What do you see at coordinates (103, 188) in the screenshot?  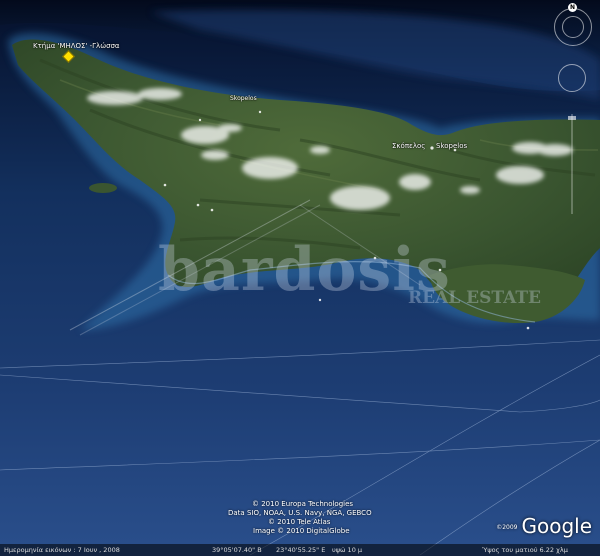 I see `islet` at bounding box center [103, 188].